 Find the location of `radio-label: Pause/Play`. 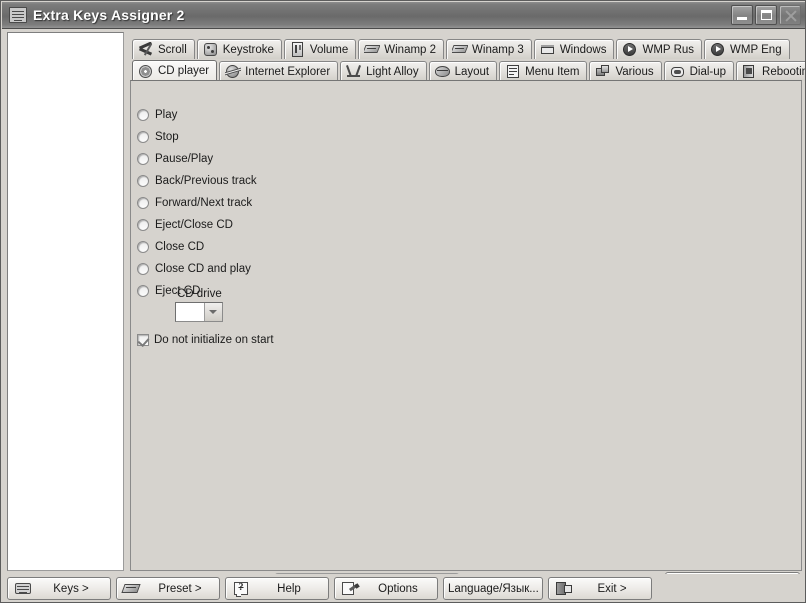

radio-label: Pause/Play is located at coordinates (184, 159).